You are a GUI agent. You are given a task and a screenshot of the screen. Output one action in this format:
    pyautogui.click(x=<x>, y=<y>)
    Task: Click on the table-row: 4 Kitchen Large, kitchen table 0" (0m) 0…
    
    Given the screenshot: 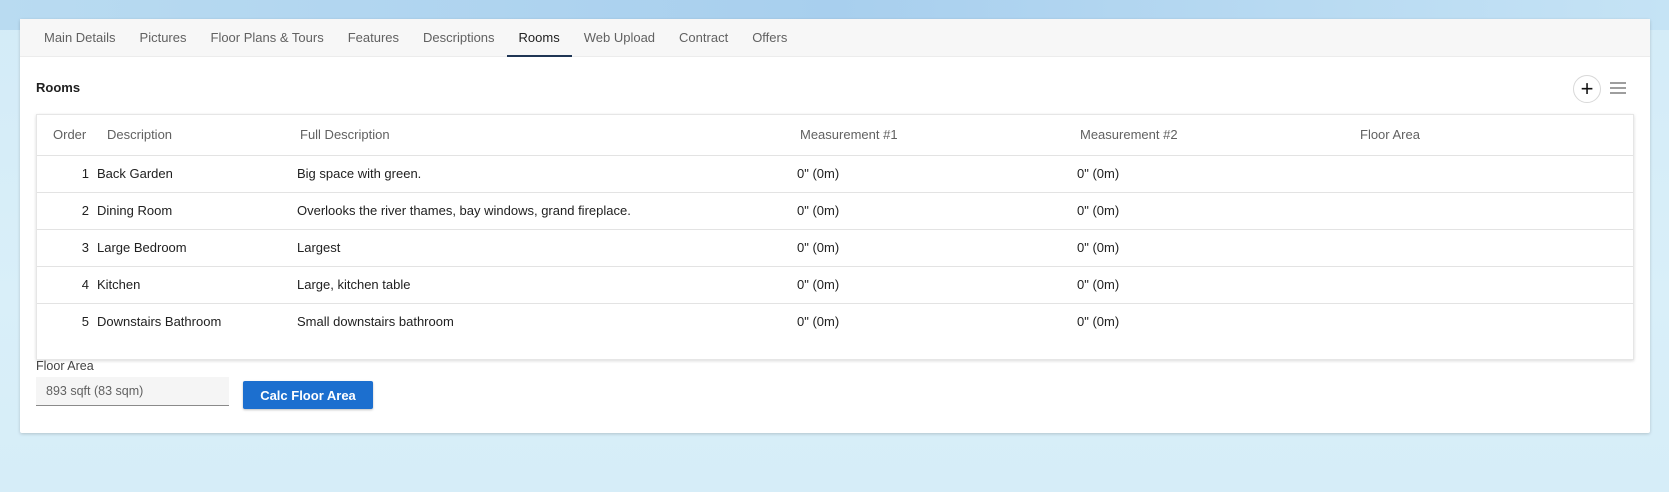 What is the action you would take?
    pyautogui.click(x=835, y=285)
    